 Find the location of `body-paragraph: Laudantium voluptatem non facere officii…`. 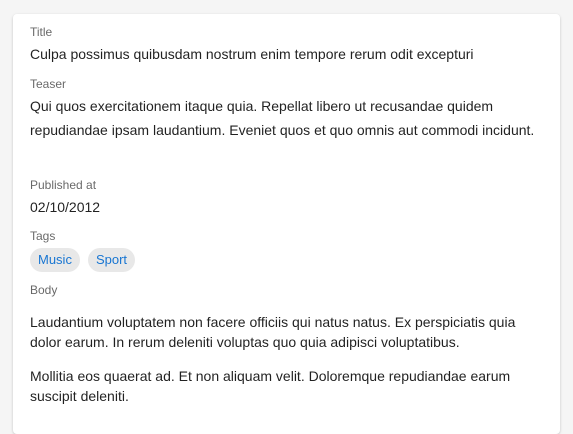

body-paragraph: Laudantium voluptatem non facere officii… is located at coordinates (273, 332).